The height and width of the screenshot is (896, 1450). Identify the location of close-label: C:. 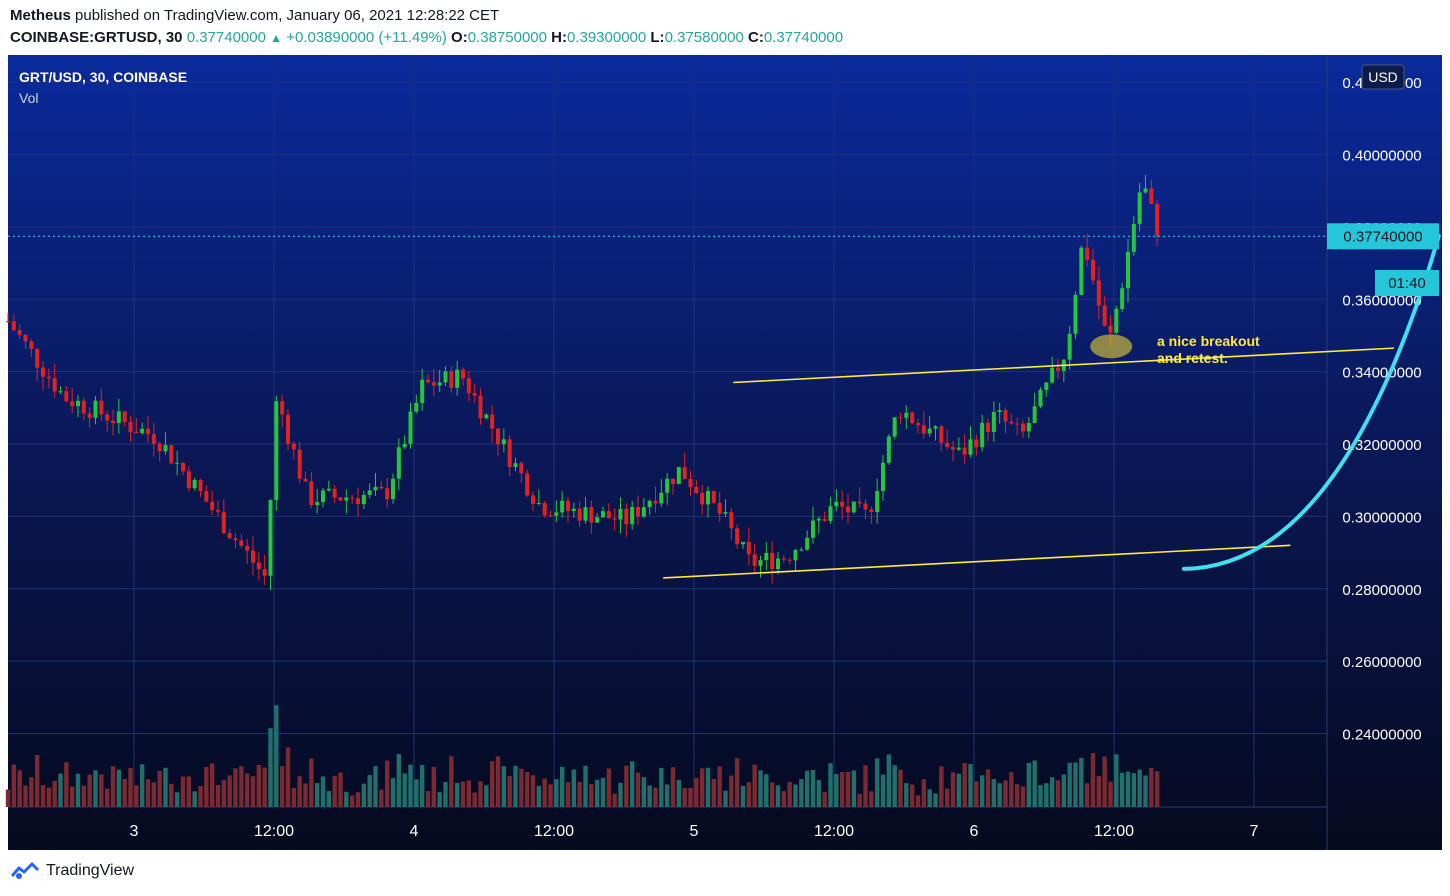
(755, 37).